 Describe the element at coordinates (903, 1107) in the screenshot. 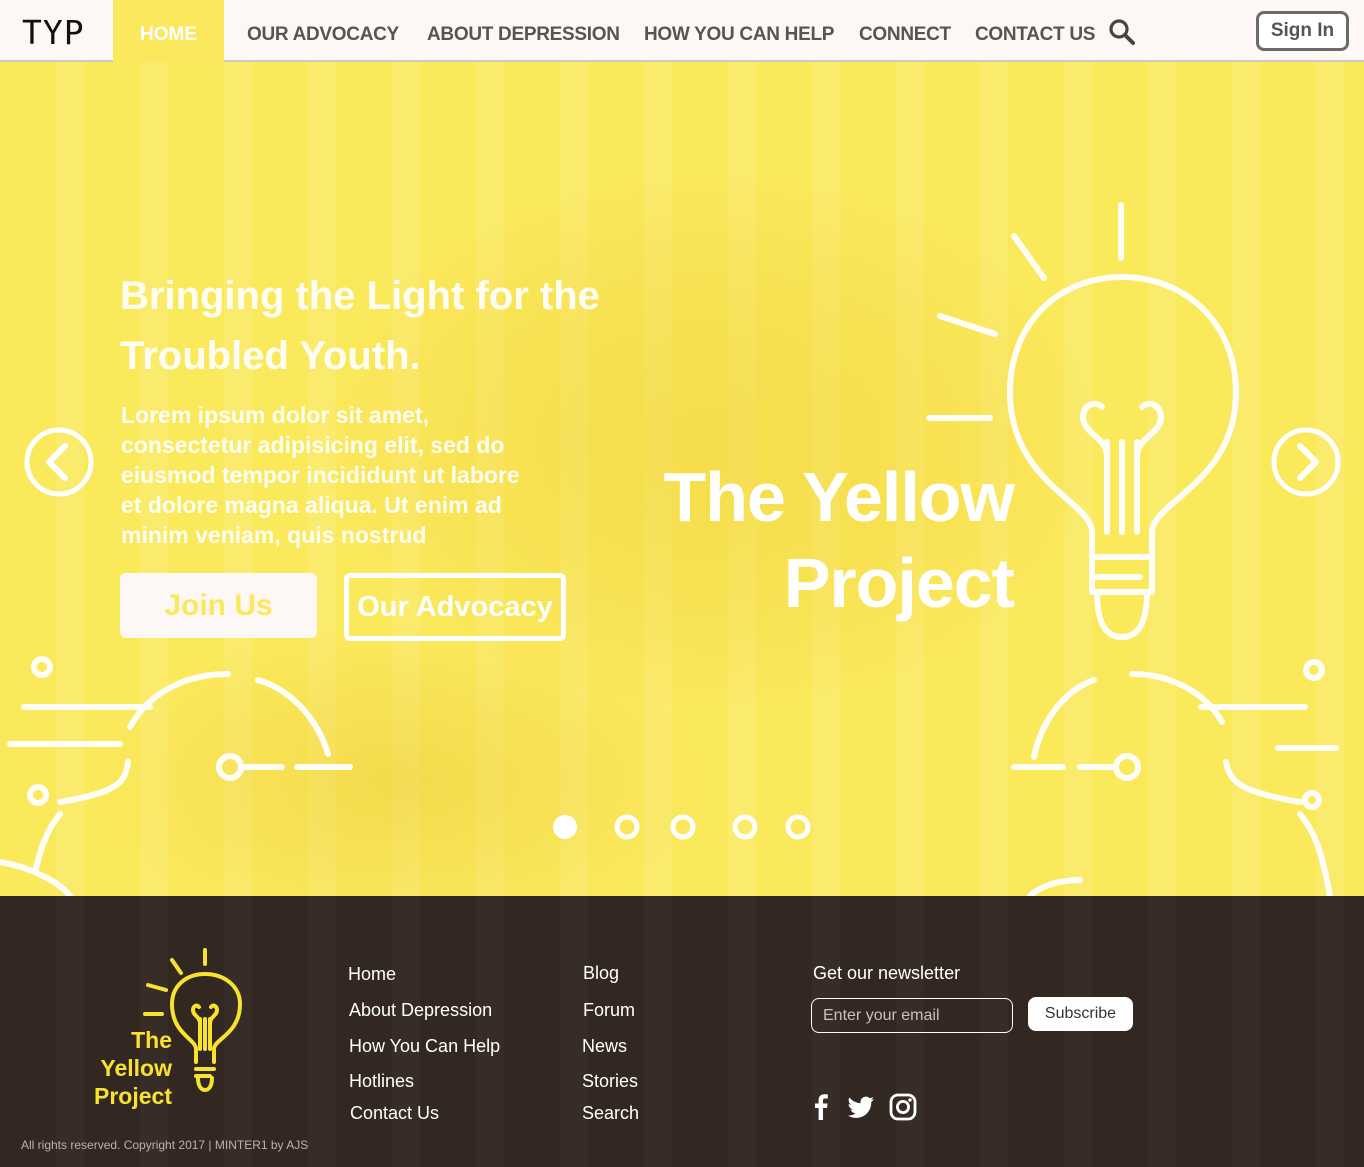

I see `instagram-icon` at that location.